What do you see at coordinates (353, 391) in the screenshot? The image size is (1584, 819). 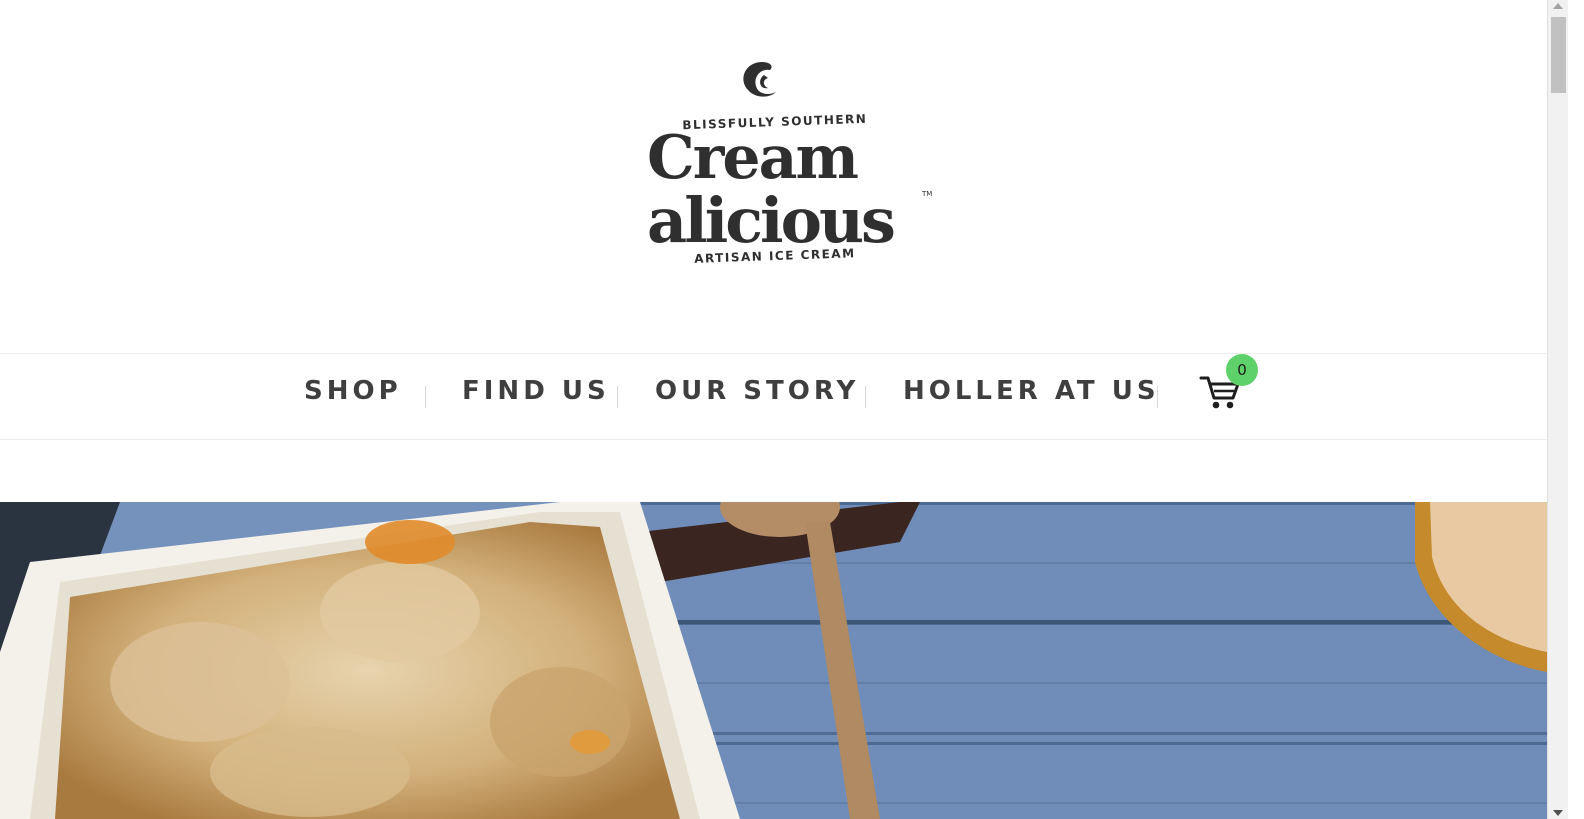 I see `nav-shop: SHOP` at bounding box center [353, 391].